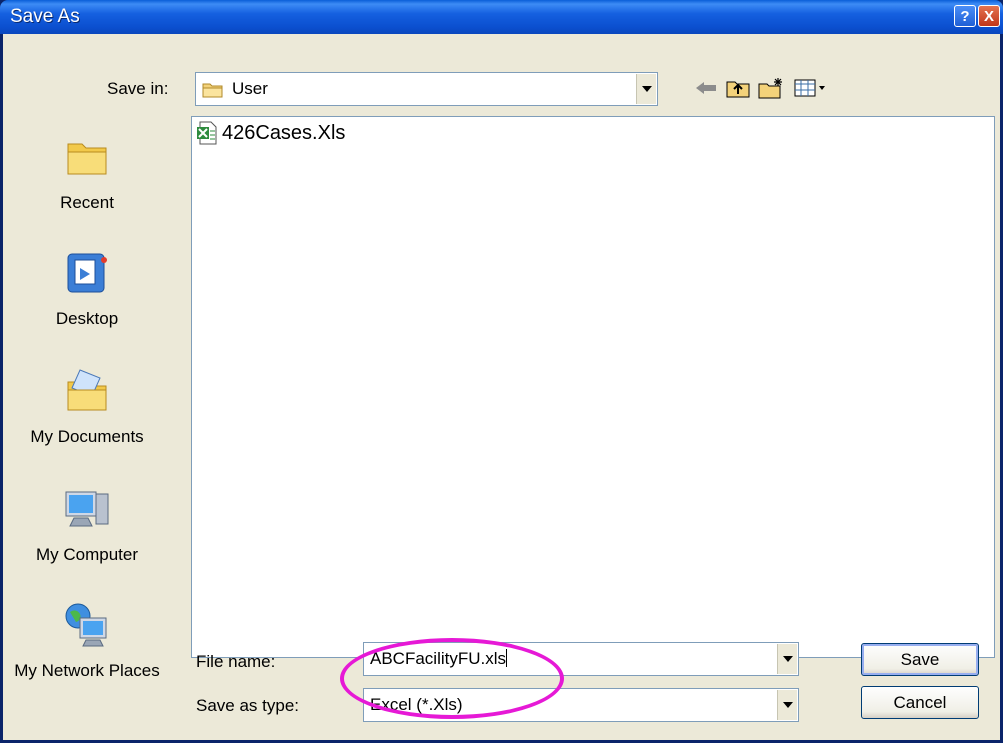 Image resolution: width=1003 pixels, height=743 pixels. I want to click on up-folder-button, so click(738, 88).